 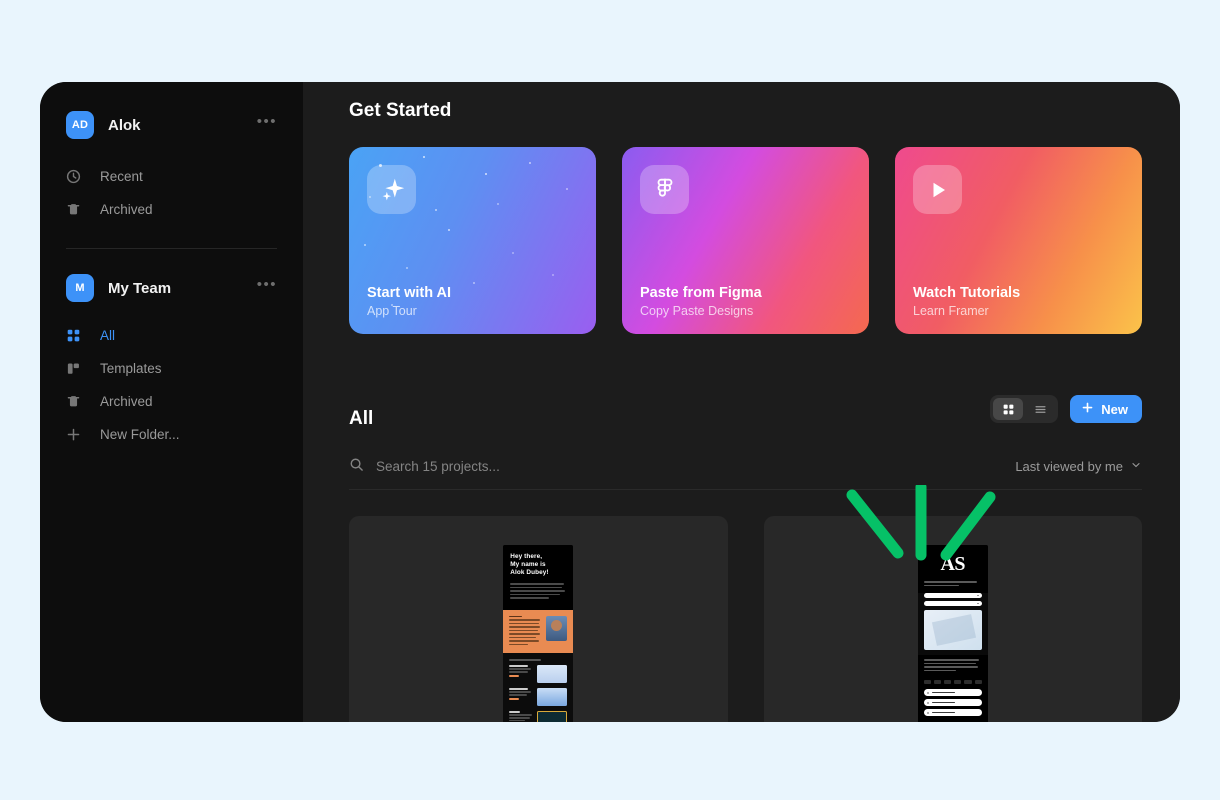 I want to click on sidebar-item-archived-team: Archived, so click(x=171, y=401).